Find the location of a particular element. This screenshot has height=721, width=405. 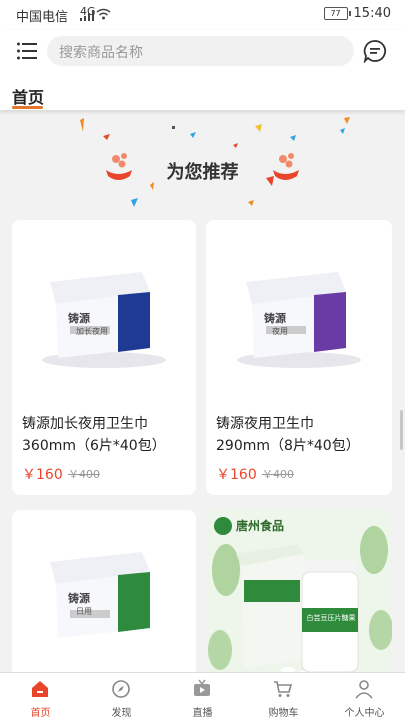

tab-underline is located at coordinates (27, 107).